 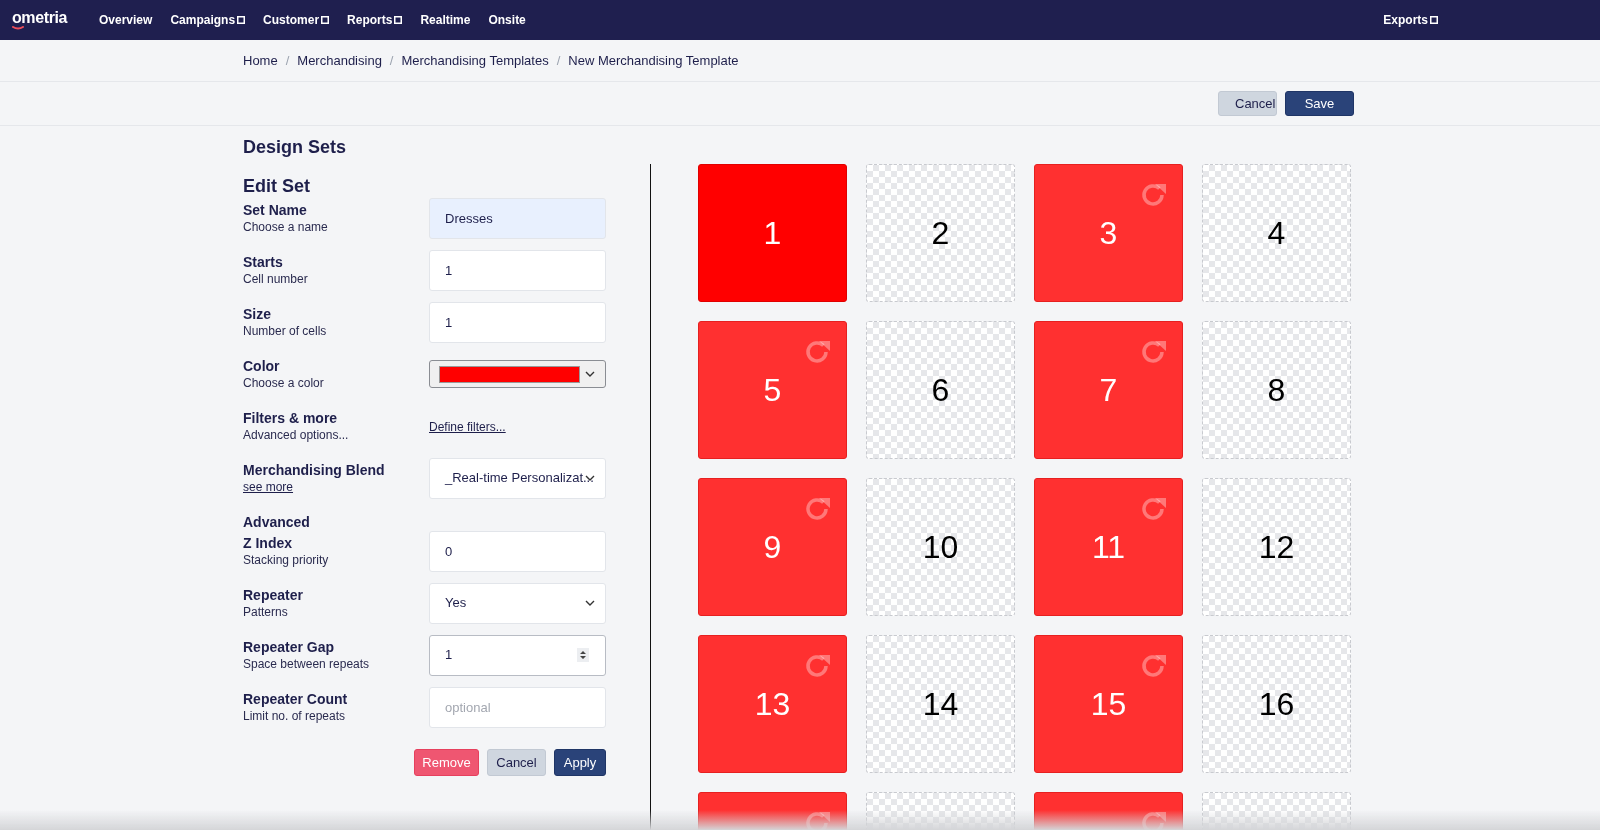 I want to click on breadcrumb-link: New Merchandising Template, so click(x=653, y=60).